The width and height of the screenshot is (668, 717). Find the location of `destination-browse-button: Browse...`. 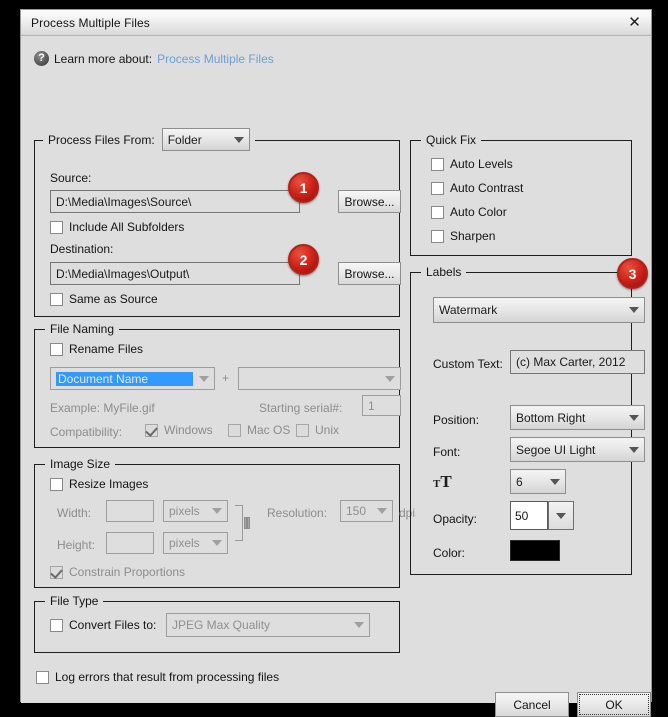

destination-browse-button: Browse... is located at coordinates (369, 273).